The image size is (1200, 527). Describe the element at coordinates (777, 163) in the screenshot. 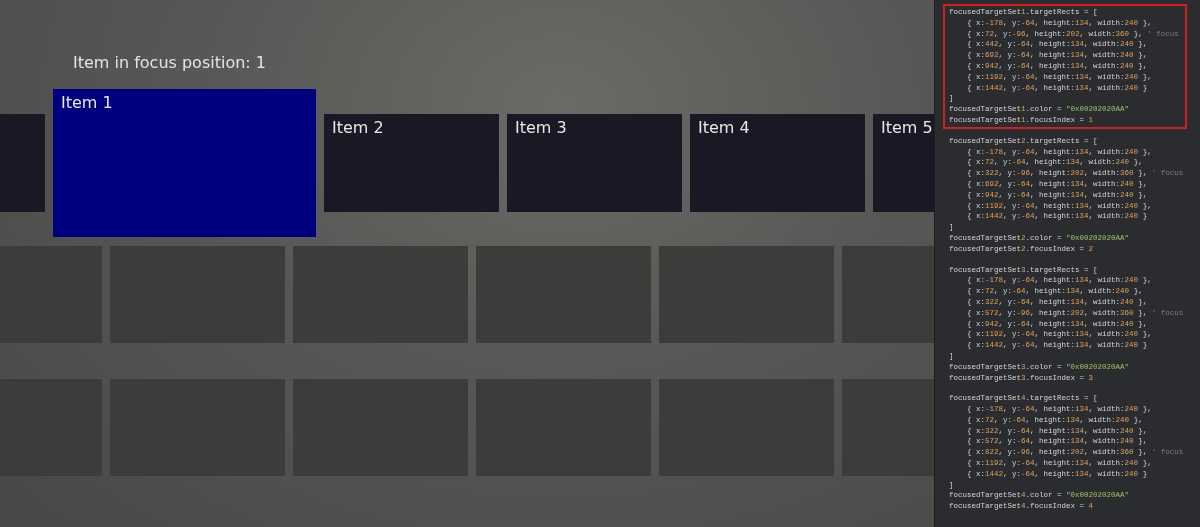

I see `item-tile: Item 4` at that location.